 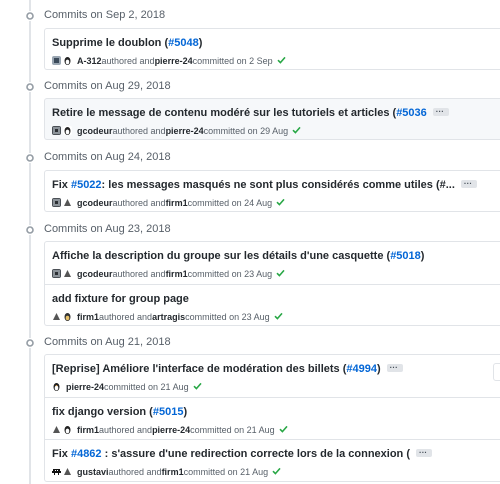 What do you see at coordinates (496, 372) in the screenshot?
I see `copy-sha-button` at bounding box center [496, 372].